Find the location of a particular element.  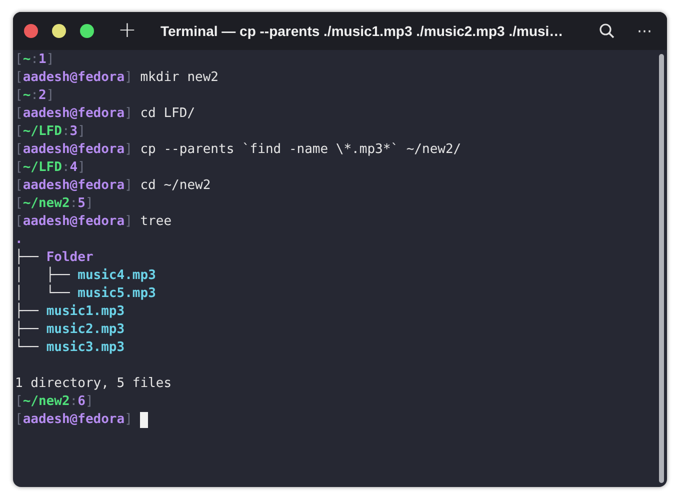

command-line: [aadesh@fedora] cd LFD/ is located at coordinates (105, 114).